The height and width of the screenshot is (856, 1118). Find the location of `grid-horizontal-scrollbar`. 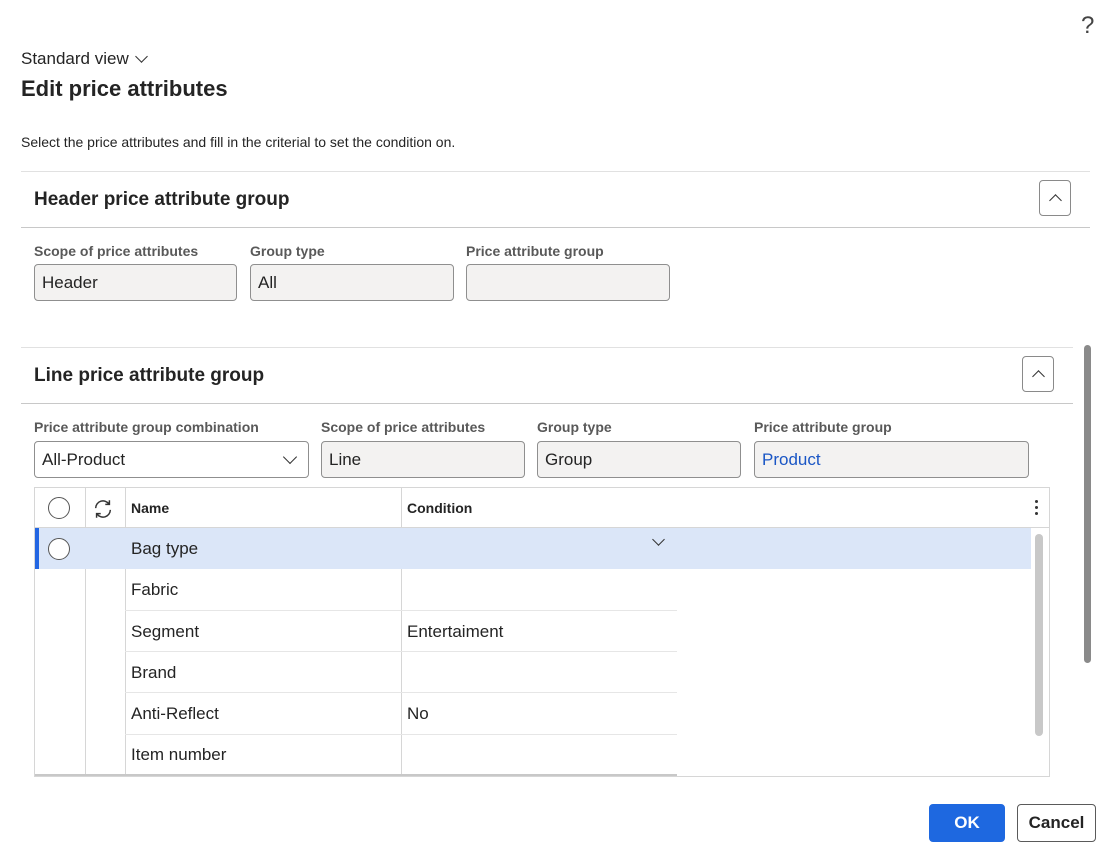

grid-horizontal-scrollbar is located at coordinates (356, 775).